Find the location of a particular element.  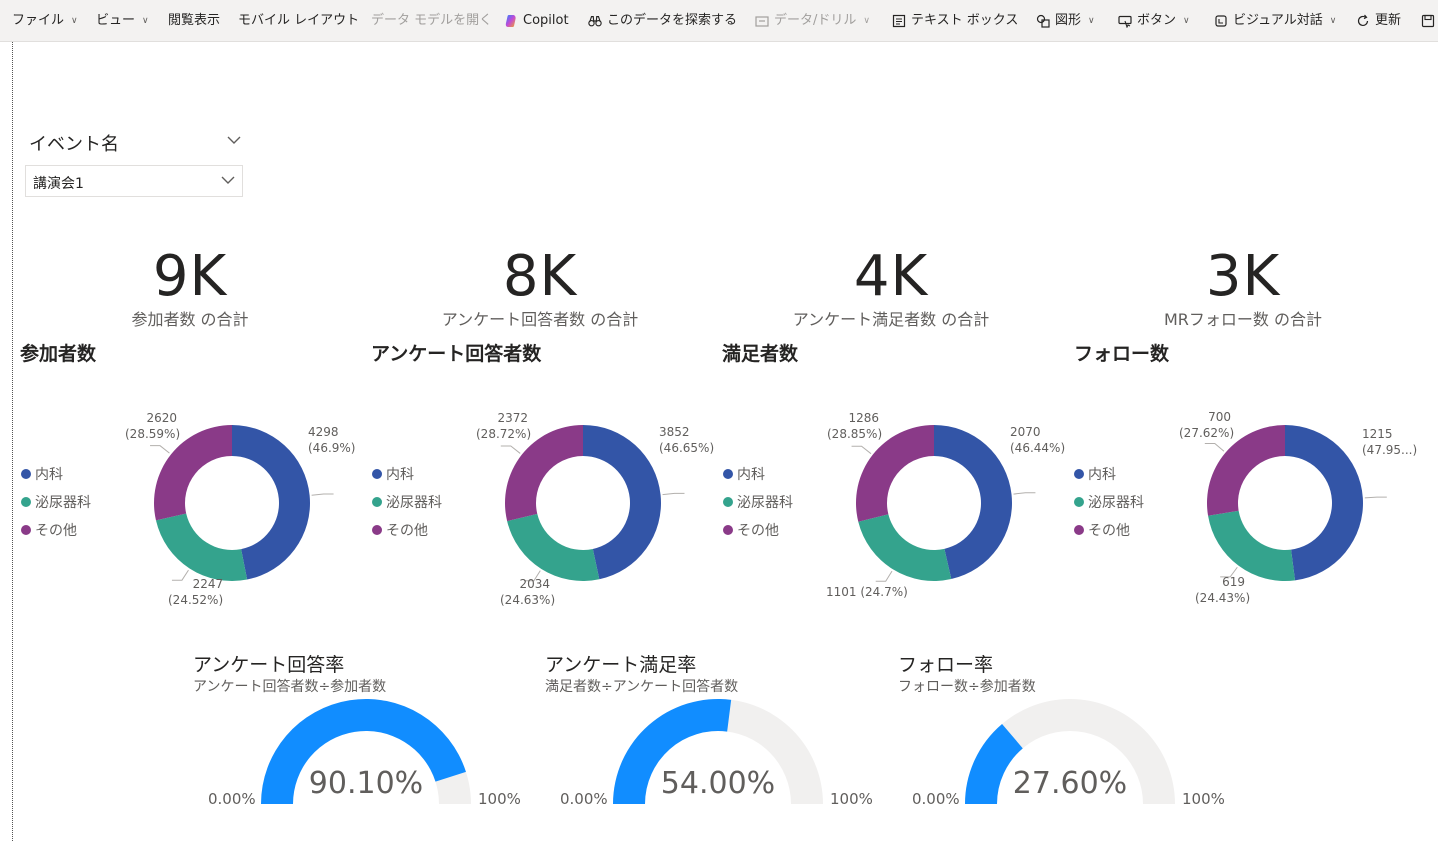

gauge-subtitle-satisfaction-rate: 満足者数÷アンケート回答者数 is located at coordinates (642, 687).